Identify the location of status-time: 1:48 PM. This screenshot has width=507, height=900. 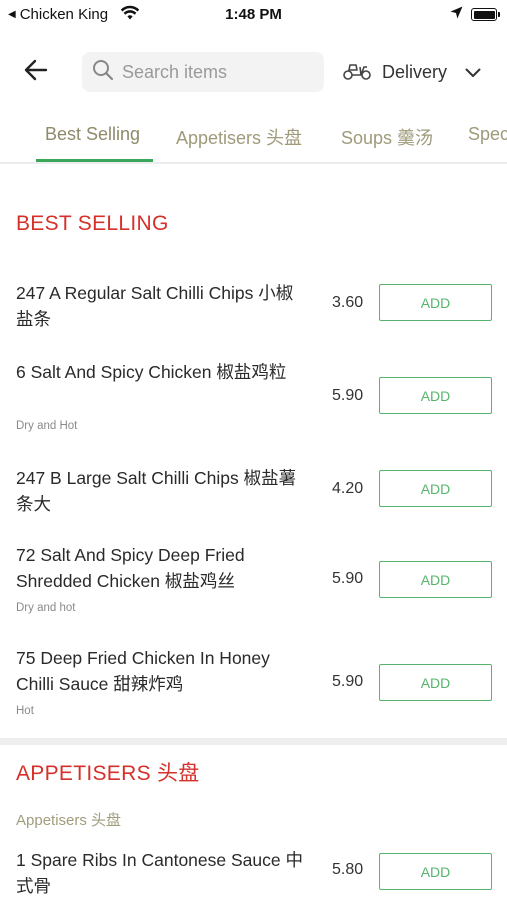
(253, 14).